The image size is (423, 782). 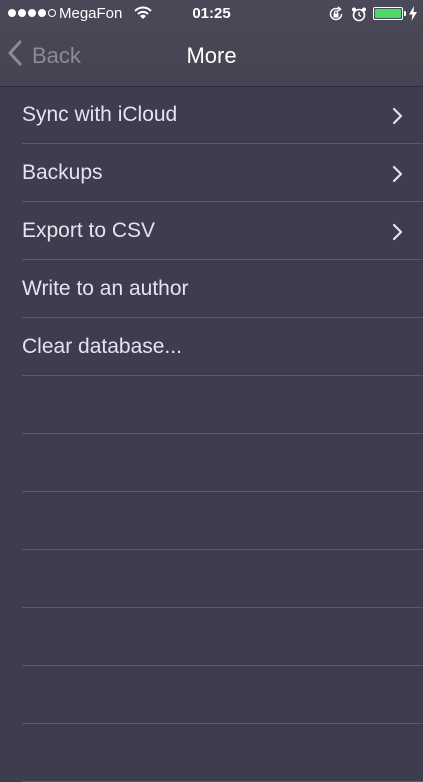 I want to click on menu-item-write-author: Write to an author, so click(x=211, y=289).